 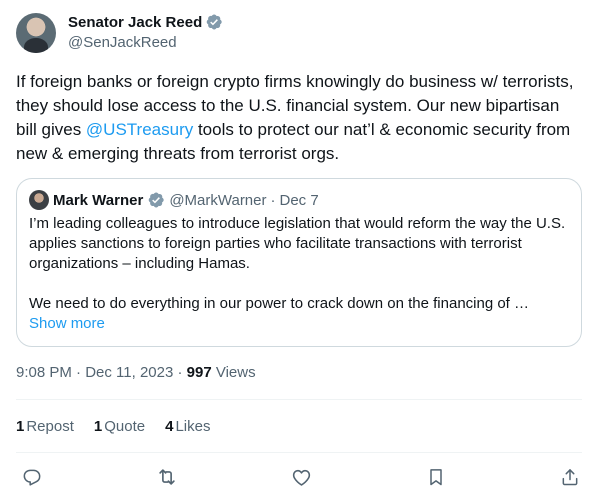 I want to click on action-bar, so click(x=299, y=475).